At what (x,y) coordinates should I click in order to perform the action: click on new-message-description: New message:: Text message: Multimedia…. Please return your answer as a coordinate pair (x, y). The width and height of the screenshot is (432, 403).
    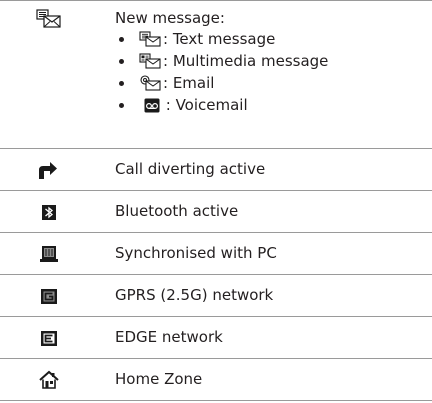
    Looking at the image, I should click on (221, 62).